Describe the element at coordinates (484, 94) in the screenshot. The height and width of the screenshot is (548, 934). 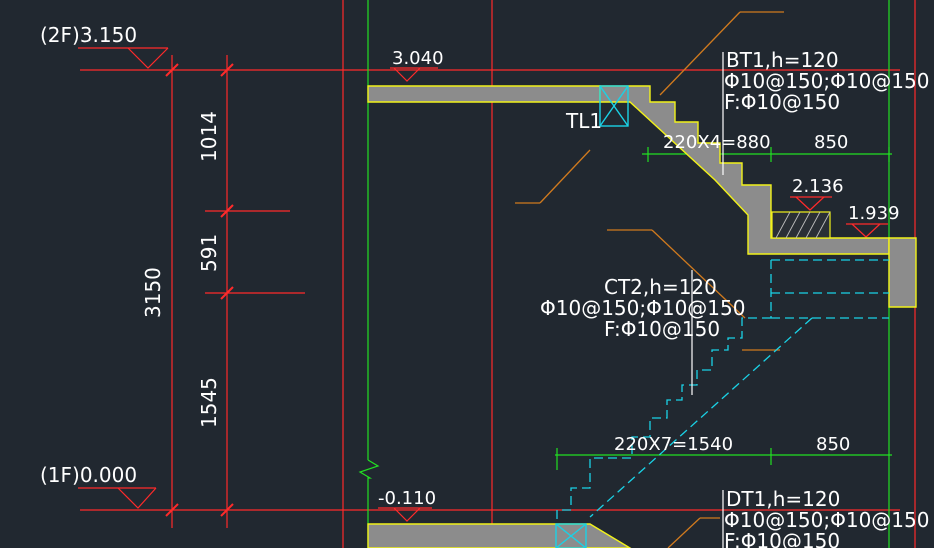
I see `upper-landing-slab` at that location.